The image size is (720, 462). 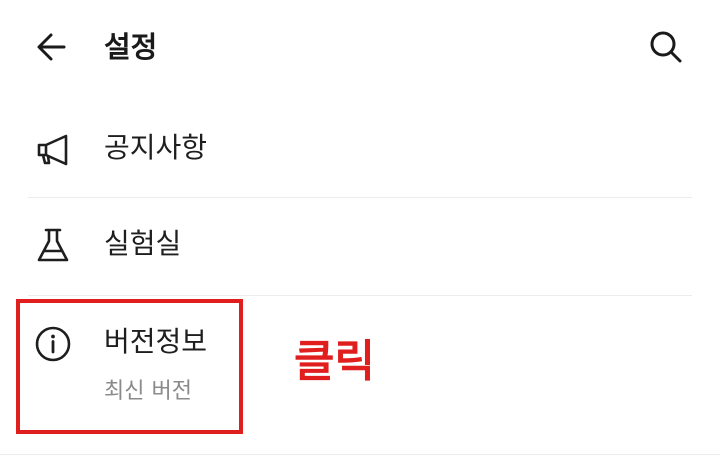 I want to click on page-title: 설정, so click(x=131, y=47).